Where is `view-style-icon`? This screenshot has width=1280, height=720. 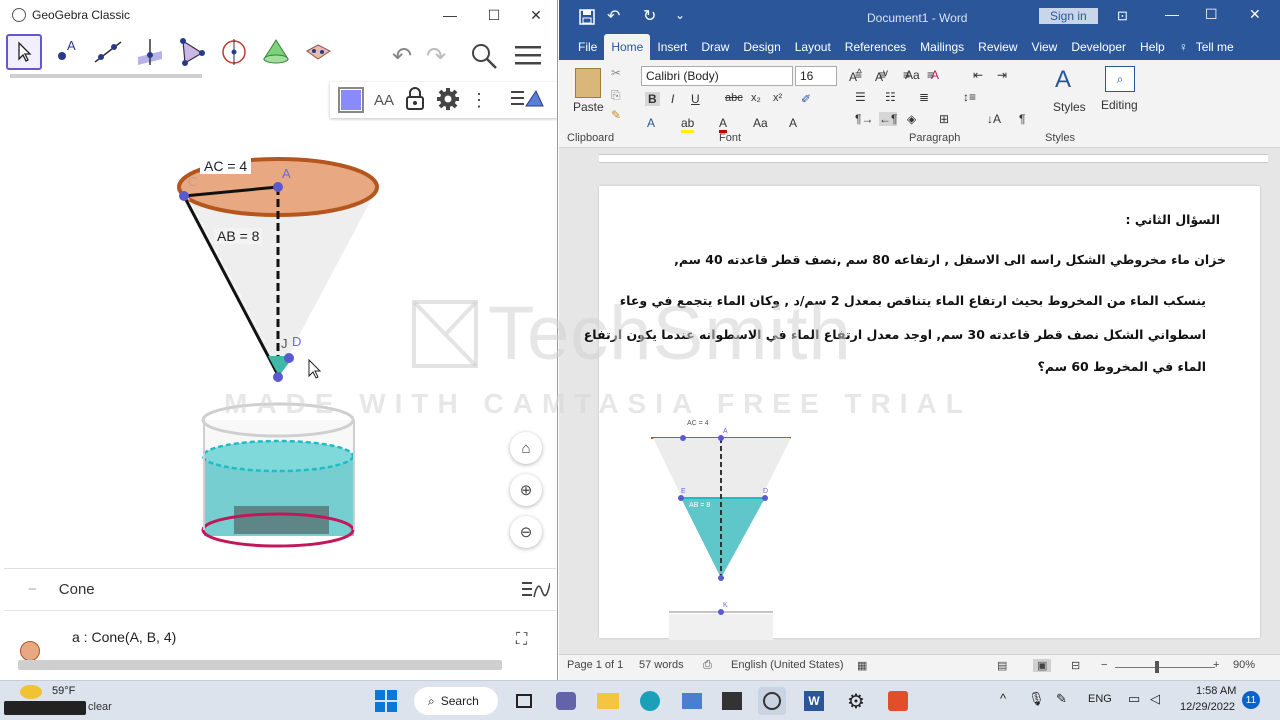 view-style-icon is located at coordinates (527, 100).